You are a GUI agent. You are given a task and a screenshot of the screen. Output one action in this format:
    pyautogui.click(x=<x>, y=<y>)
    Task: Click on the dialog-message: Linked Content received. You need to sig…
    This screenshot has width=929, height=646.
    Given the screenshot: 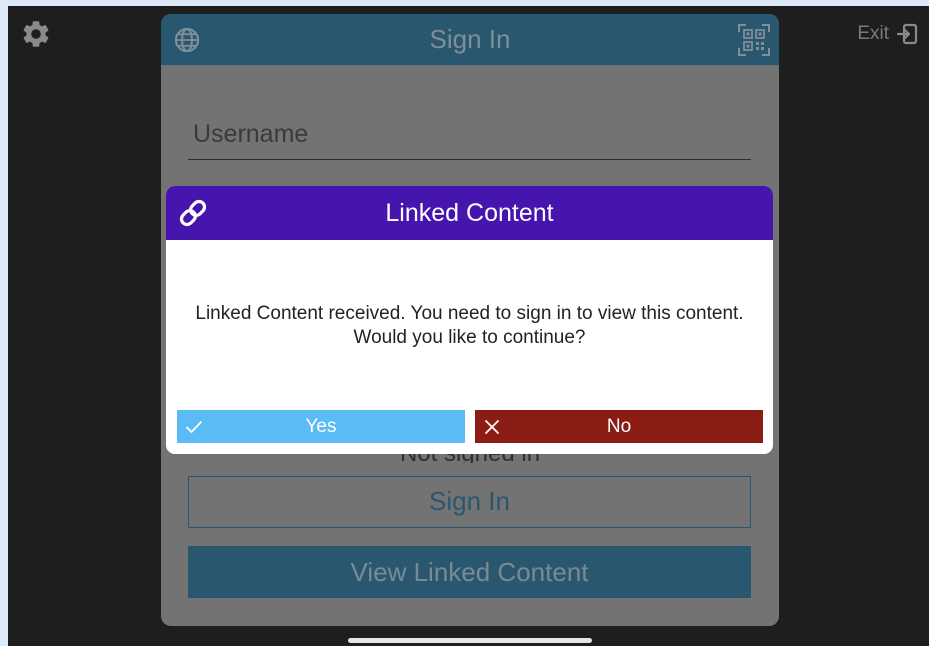 What is the action you would take?
    pyautogui.click(x=469, y=325)
    